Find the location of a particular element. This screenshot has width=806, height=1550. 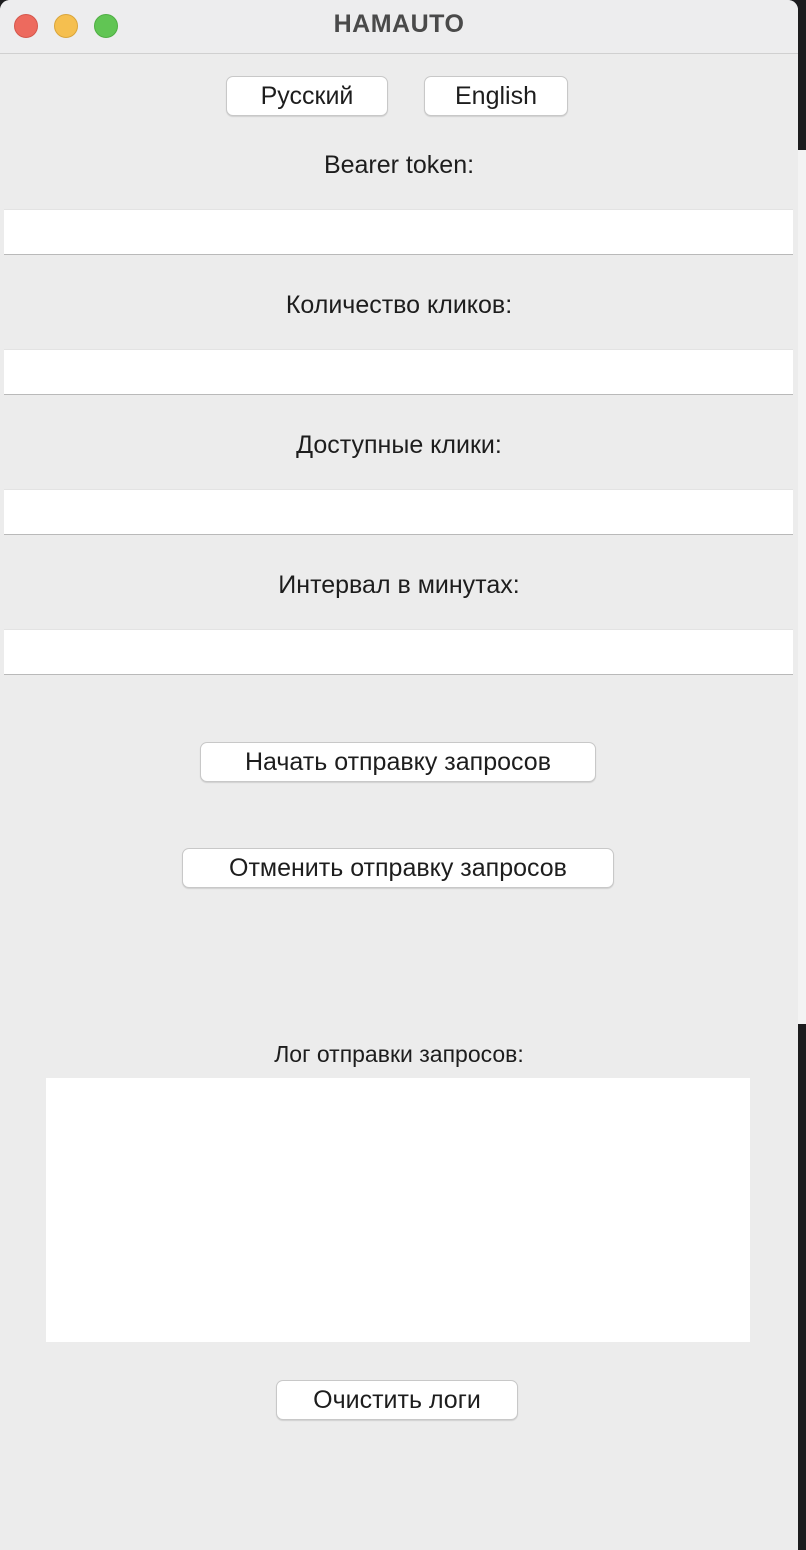

clear-logs-button: Очистить логи is located at coordinates (397, 1400).